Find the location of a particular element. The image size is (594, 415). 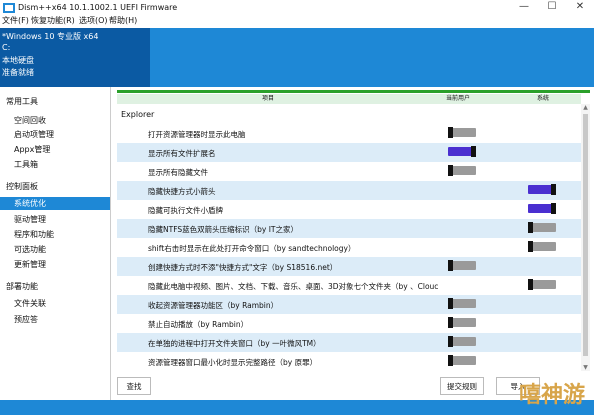

setting-label: 禁止自动播放（by Rambin） is located at coordinates (198, 324).